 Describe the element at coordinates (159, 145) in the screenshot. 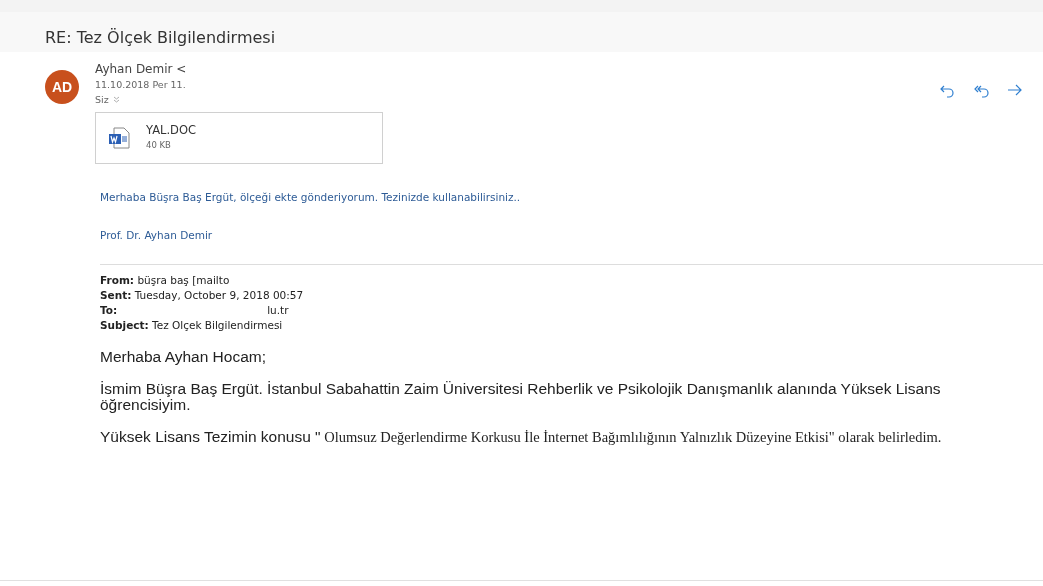

I see `attachment-size: 40 KB` at that location.